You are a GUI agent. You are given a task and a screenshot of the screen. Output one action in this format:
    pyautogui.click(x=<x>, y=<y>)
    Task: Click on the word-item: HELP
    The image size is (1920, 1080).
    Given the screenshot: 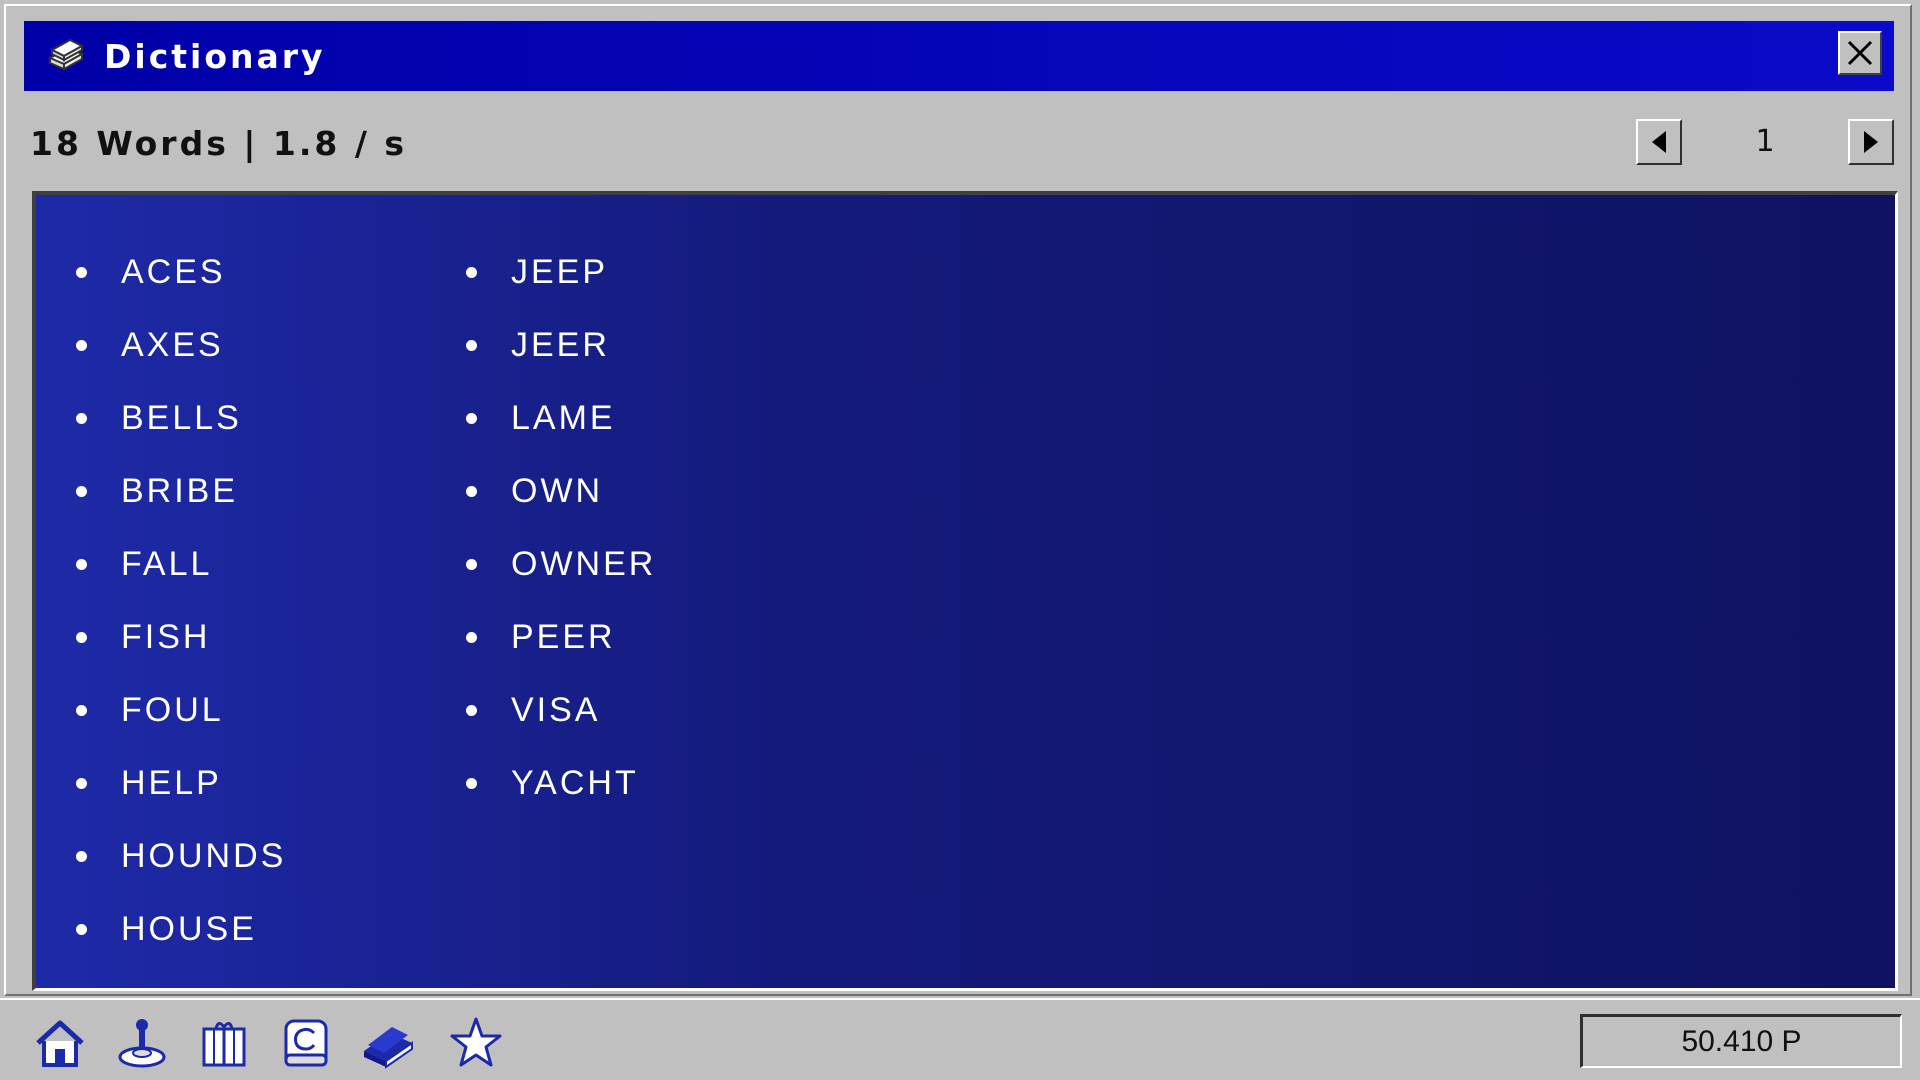 What is the action you would take?
    pyautogui.click(x=181, y=783)
    